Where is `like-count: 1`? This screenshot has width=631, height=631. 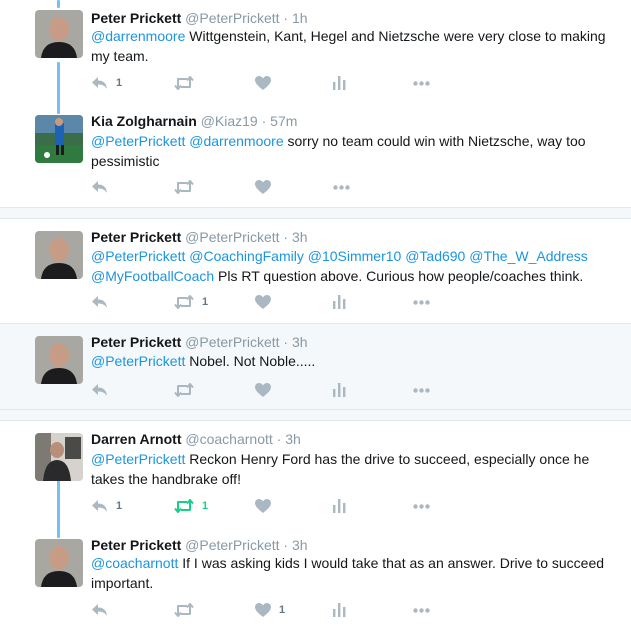
like-count: 1 is located at coordinates (282, 610).